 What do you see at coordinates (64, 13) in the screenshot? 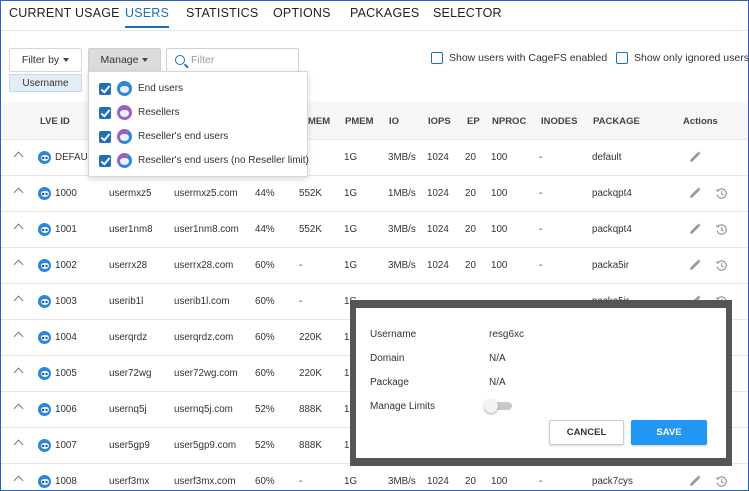
I see `tab-current-usage: CURRENT USAGE` at bounding box center [64, 13].